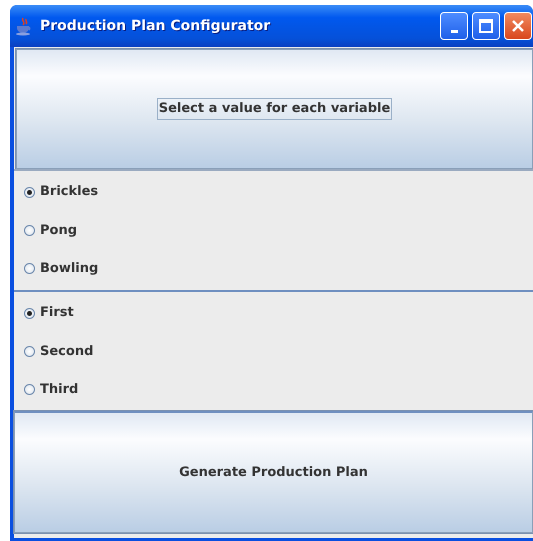 Image resolution: width=533 pixels, height=541 pixels. I want to click on radio-option: First, so click(278, 313).